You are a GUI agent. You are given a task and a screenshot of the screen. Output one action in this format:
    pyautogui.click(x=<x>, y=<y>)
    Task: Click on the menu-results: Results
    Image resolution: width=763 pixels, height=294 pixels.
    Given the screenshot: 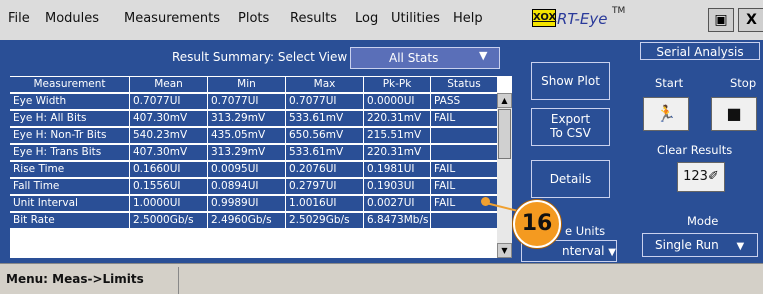 What is the action you would take?
    pyautogui.click(x=313, y=18)
    